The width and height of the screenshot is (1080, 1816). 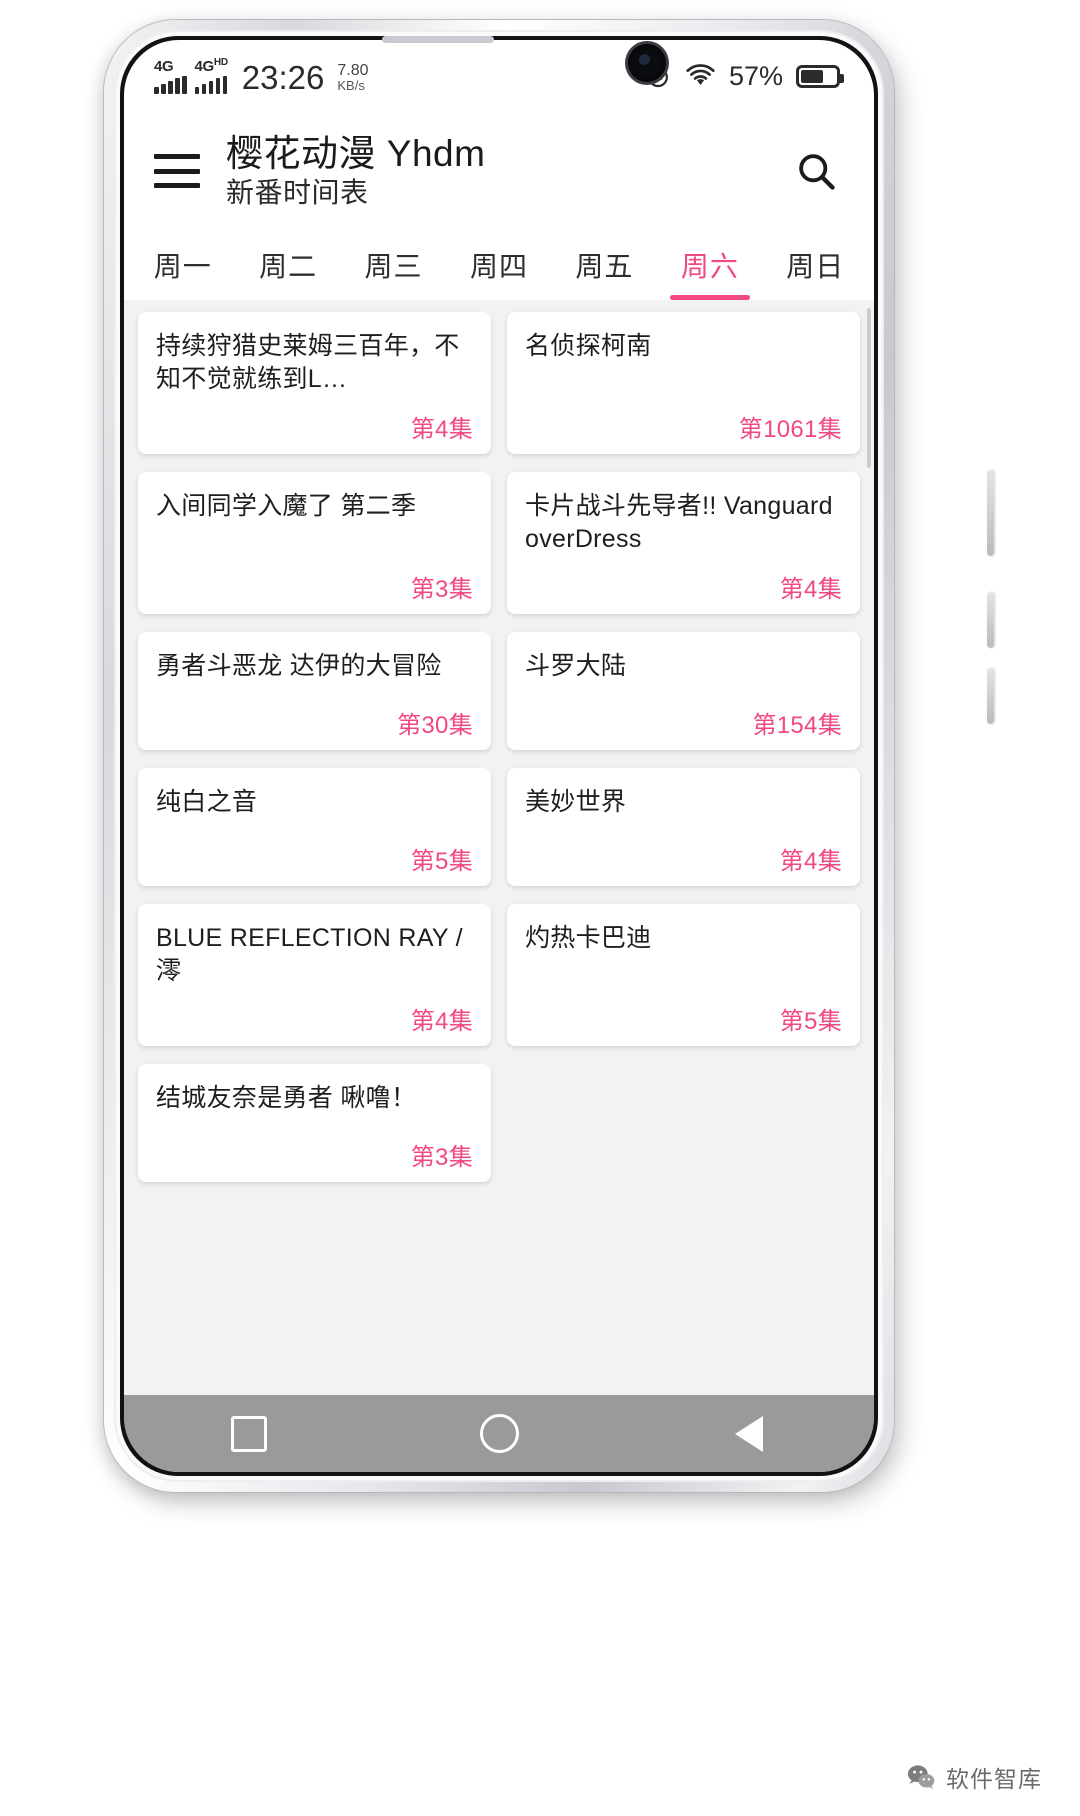 I want to click on triangle-back-icon, so click(x=749, y=1433).